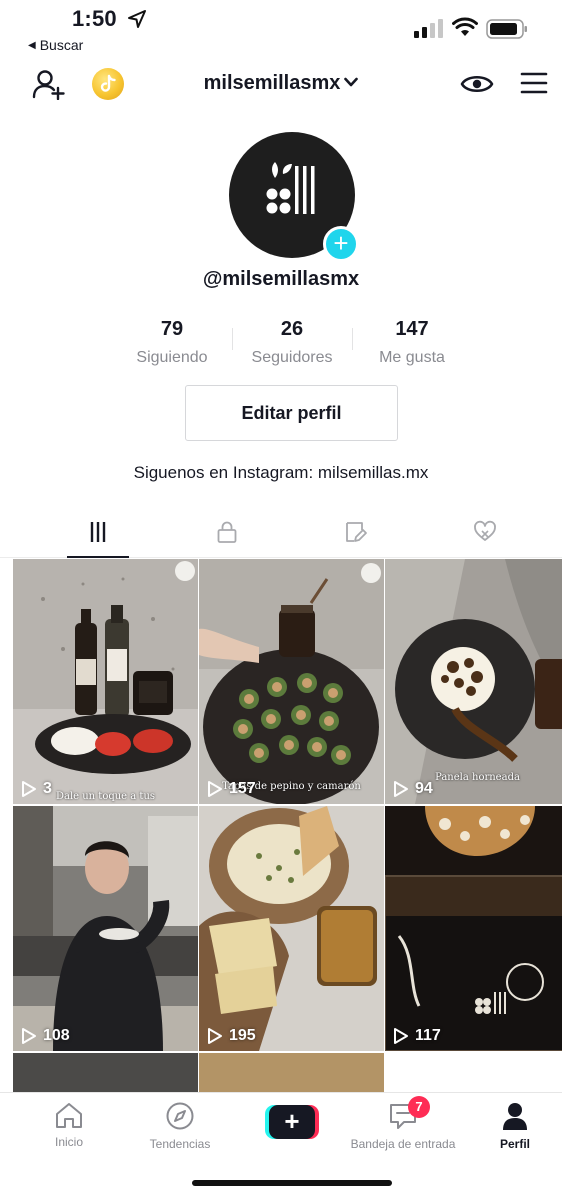 The width and height of the screenshot is (562, 1186). I want to click on video-thumbnail: 195, so click(291, 928).